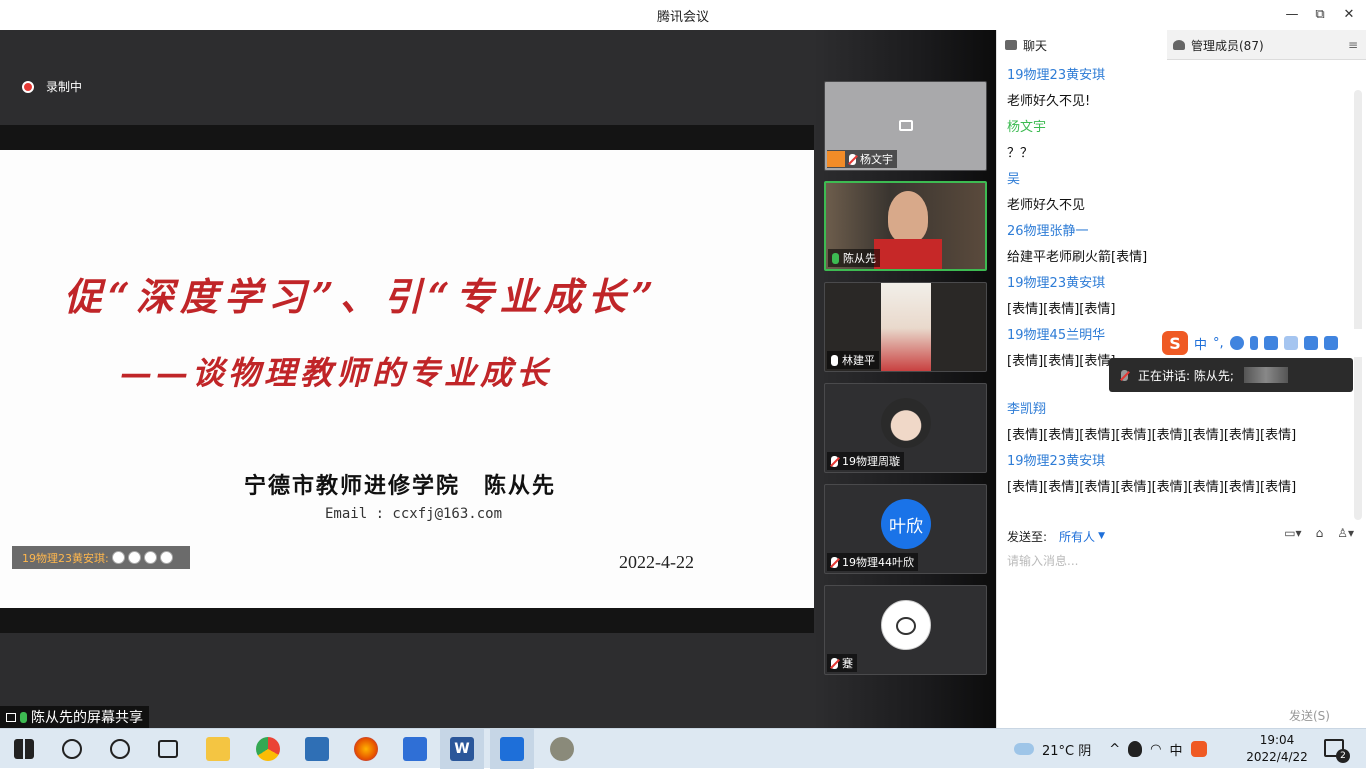  Describe the element at coordinates (1345, 533) in the screenshot. I see `user-settings-icon: ♙▾` at that location.